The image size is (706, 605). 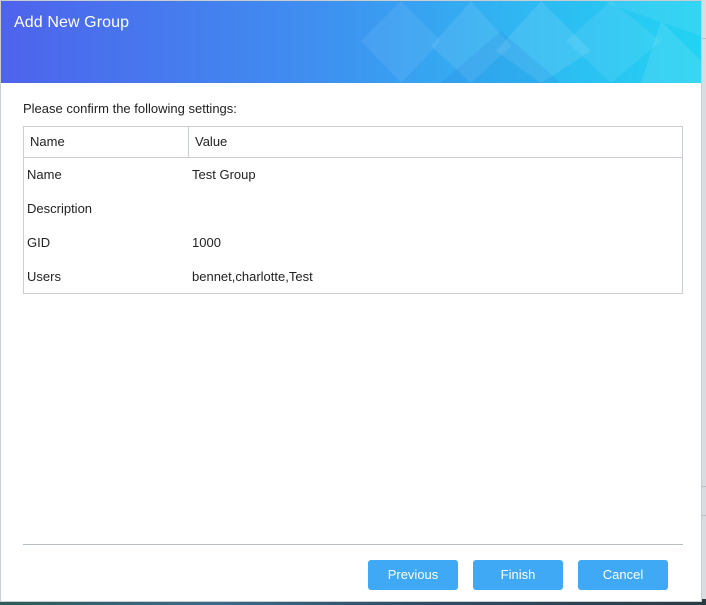 I want to click on row-value: bennet,charlotte,Test, so click(x=252, y=276).